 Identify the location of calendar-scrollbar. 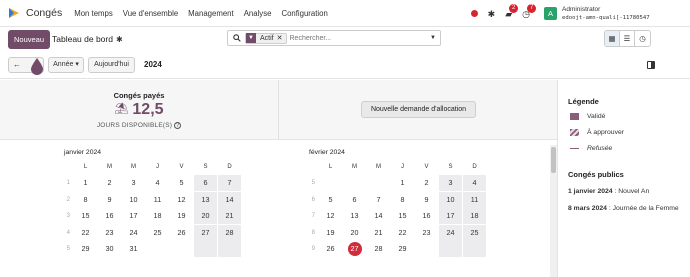
(553, 211).